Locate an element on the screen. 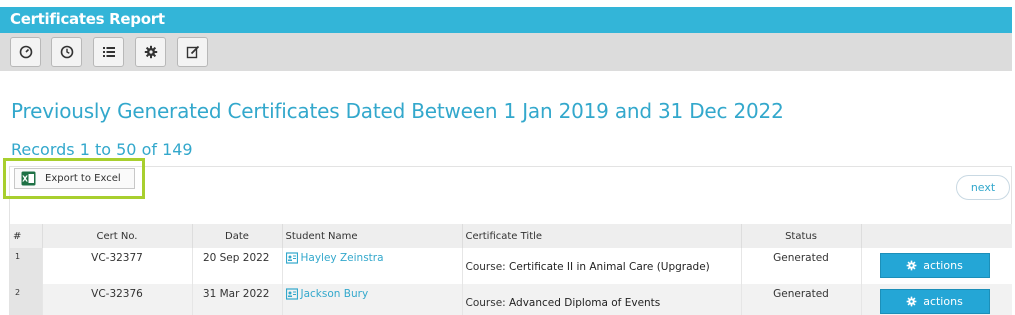 The width and height of the screenshot is (1015, 315). certificate-title-cell: Course: Advanced Diploma of Events is located at coordinates (602, 299).